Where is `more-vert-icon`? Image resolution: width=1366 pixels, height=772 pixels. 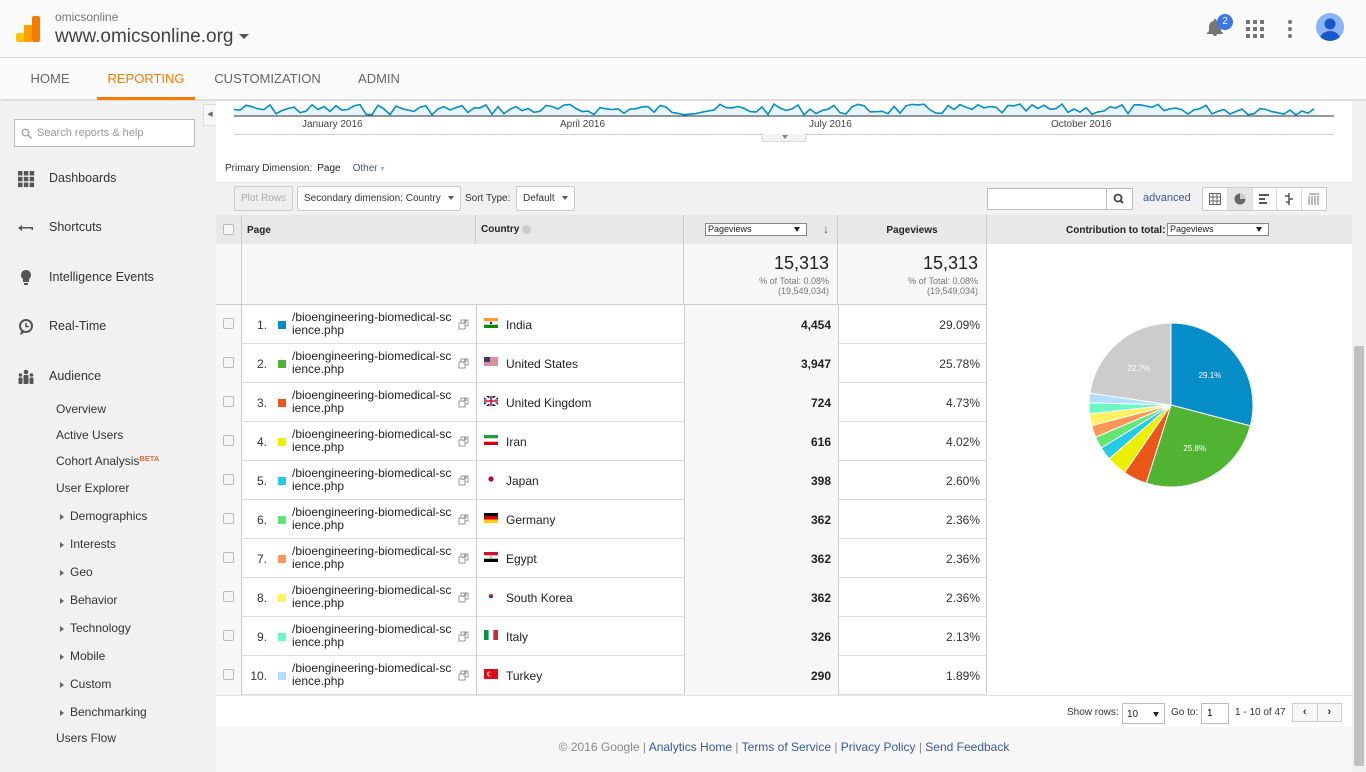 more-vert-icon is located at coordinates (1290, 29).